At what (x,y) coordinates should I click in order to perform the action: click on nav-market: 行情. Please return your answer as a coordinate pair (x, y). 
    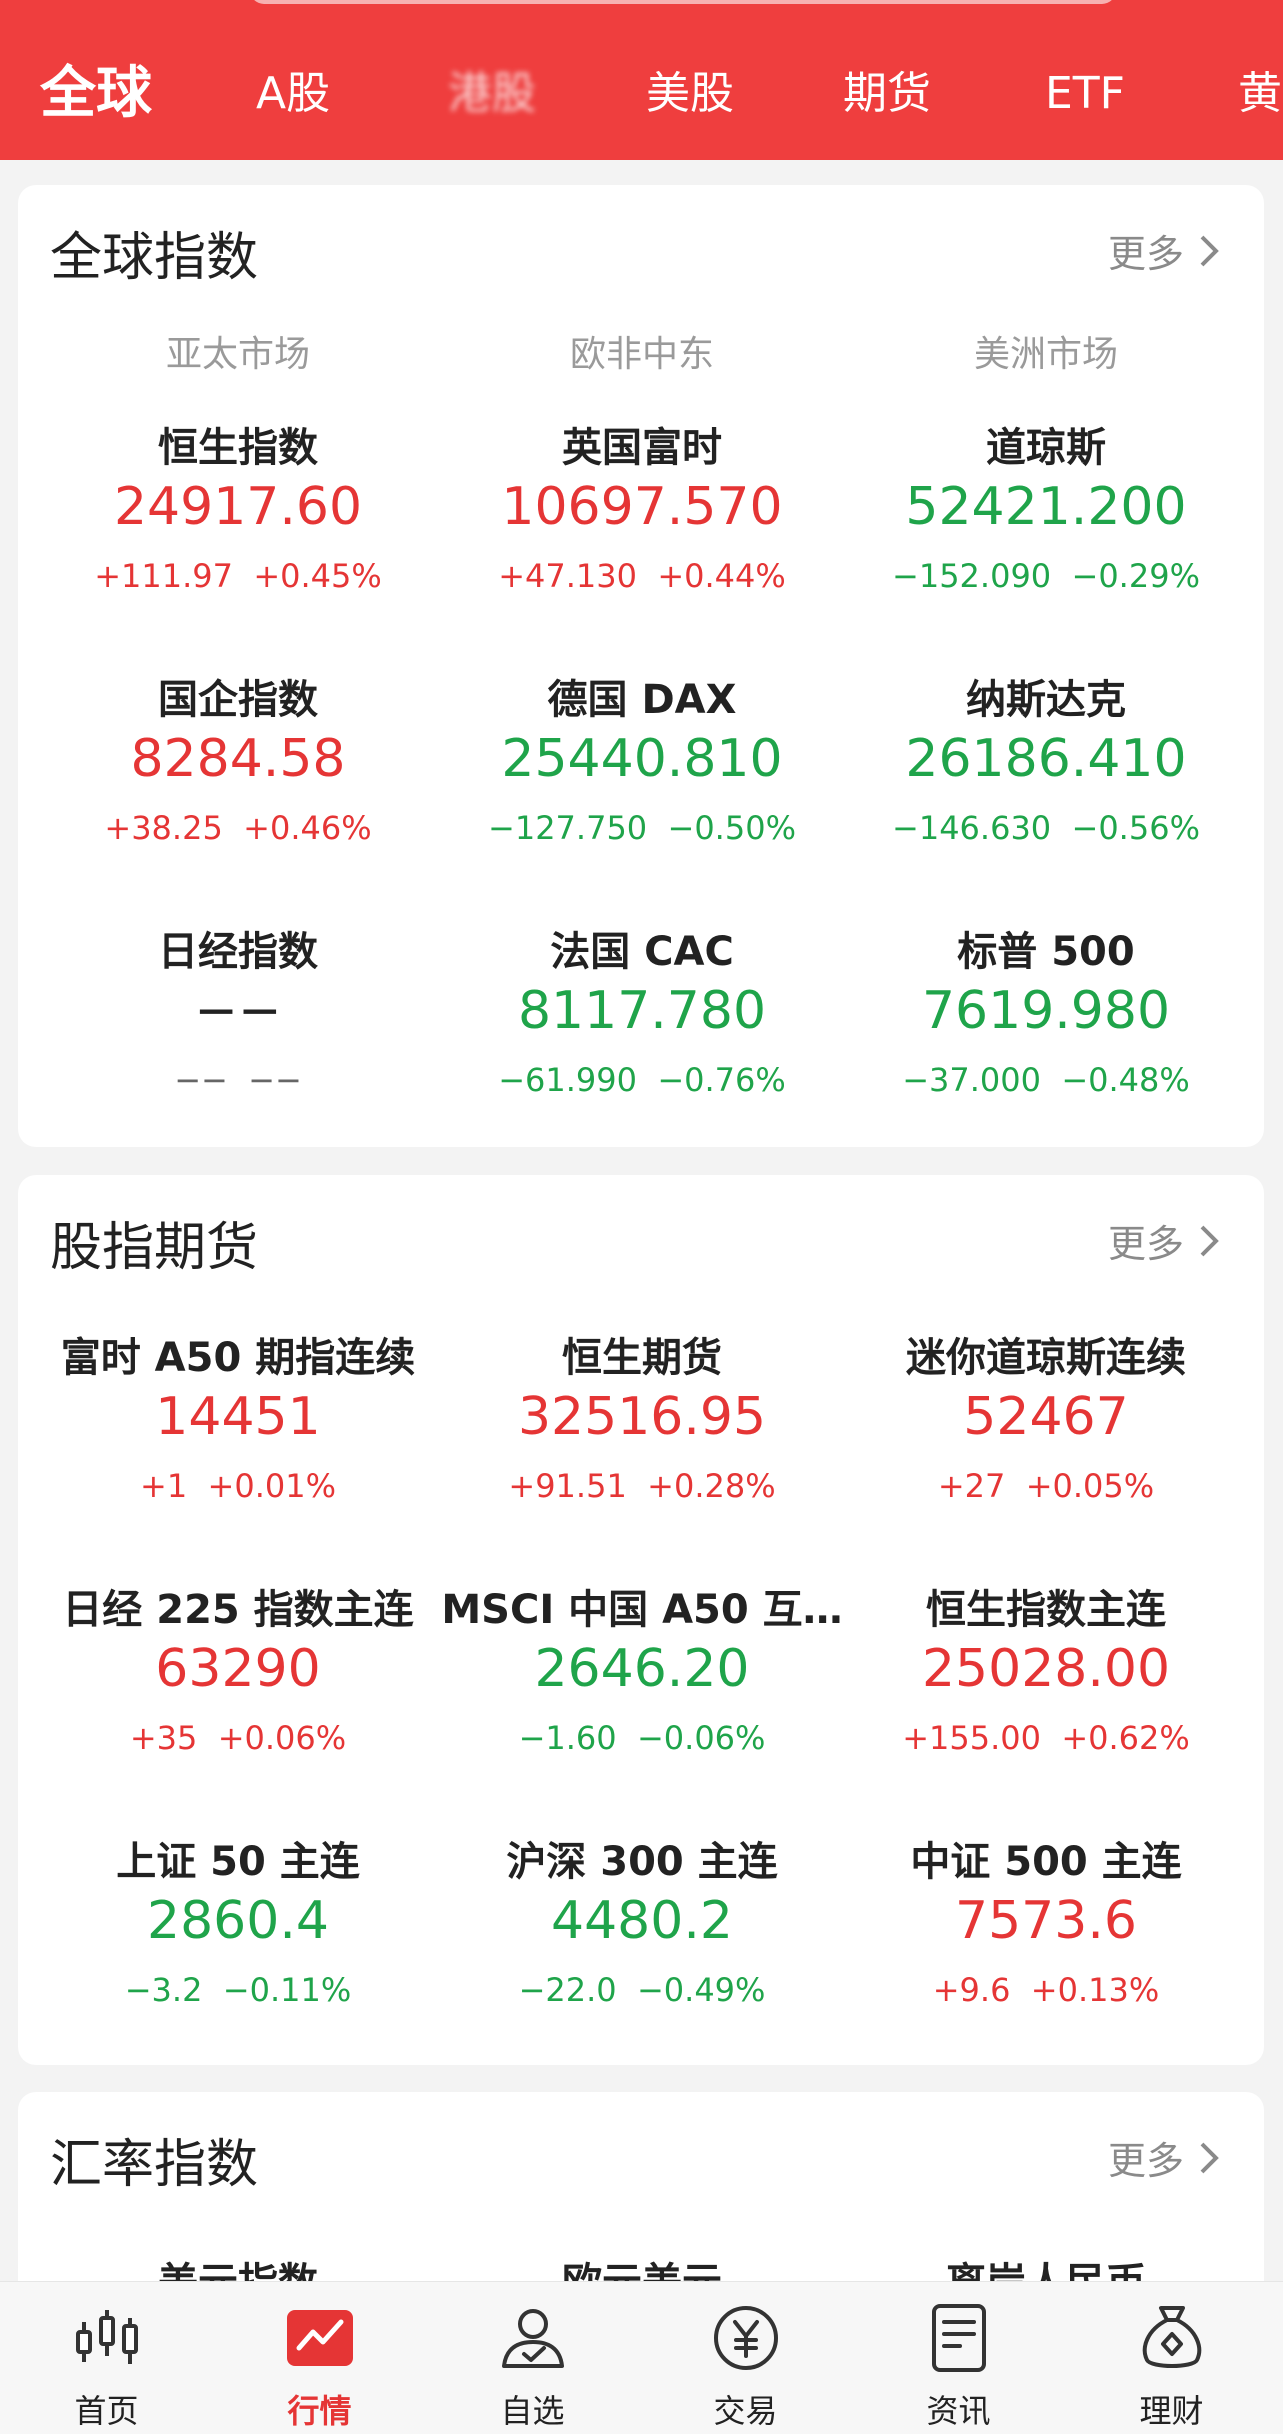
    Looking at the image, I should click on (319, 2358).